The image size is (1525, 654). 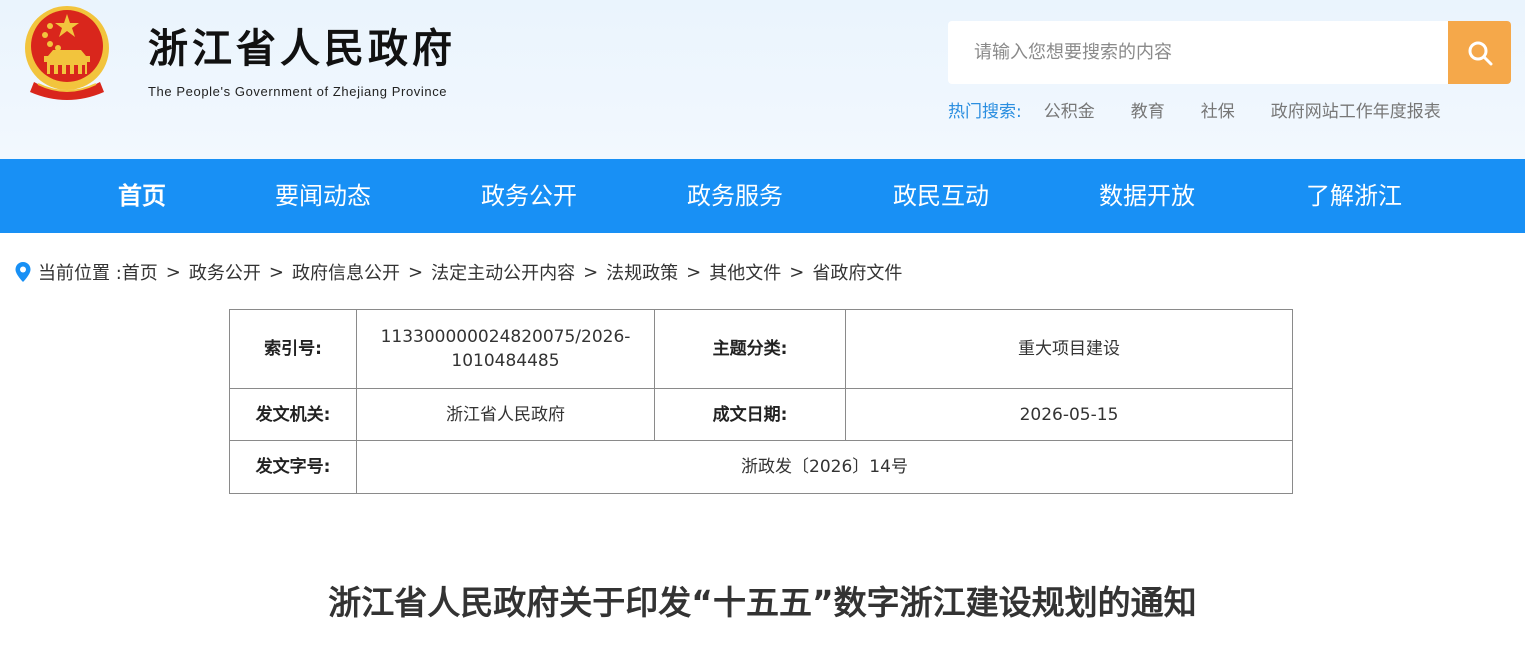 I want to click on search-input, so click(x=1198, y=52).